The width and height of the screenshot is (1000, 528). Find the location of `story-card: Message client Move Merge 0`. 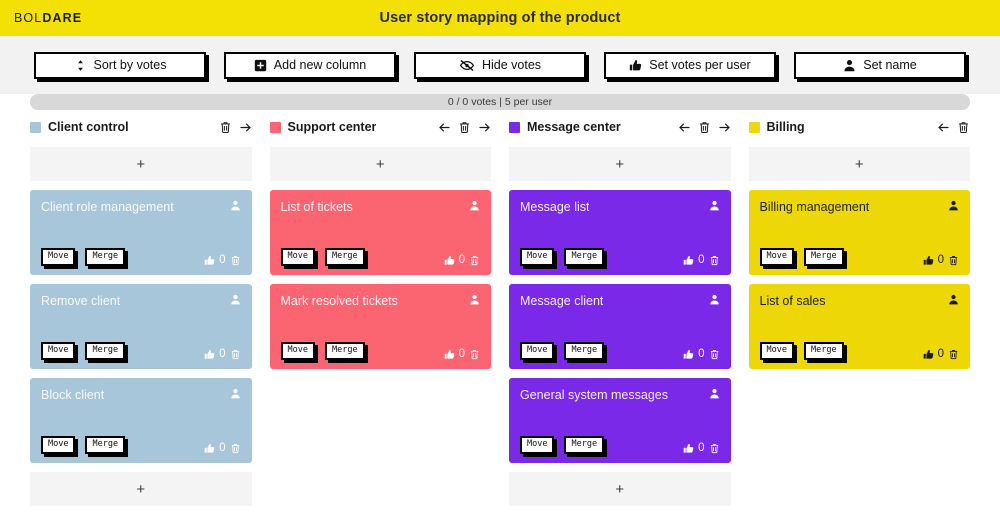

story-card: Message client Move Merge 0 is located at coordinates (620, 326).